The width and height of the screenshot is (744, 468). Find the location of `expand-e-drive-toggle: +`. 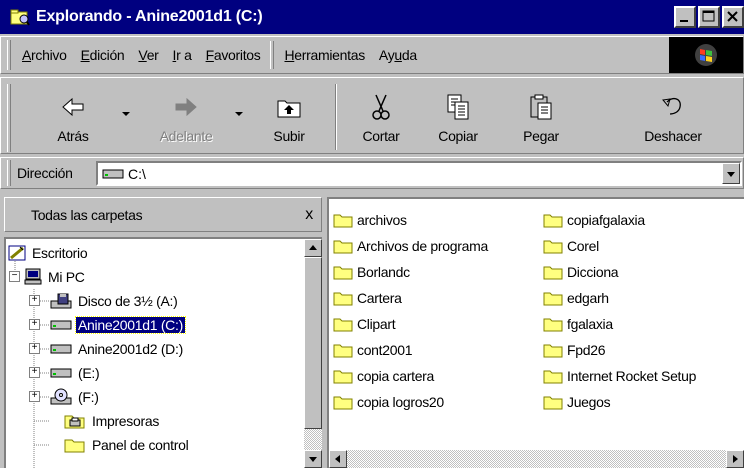

expand-e-drive-toggle: + is located at coordinates (34, 372).